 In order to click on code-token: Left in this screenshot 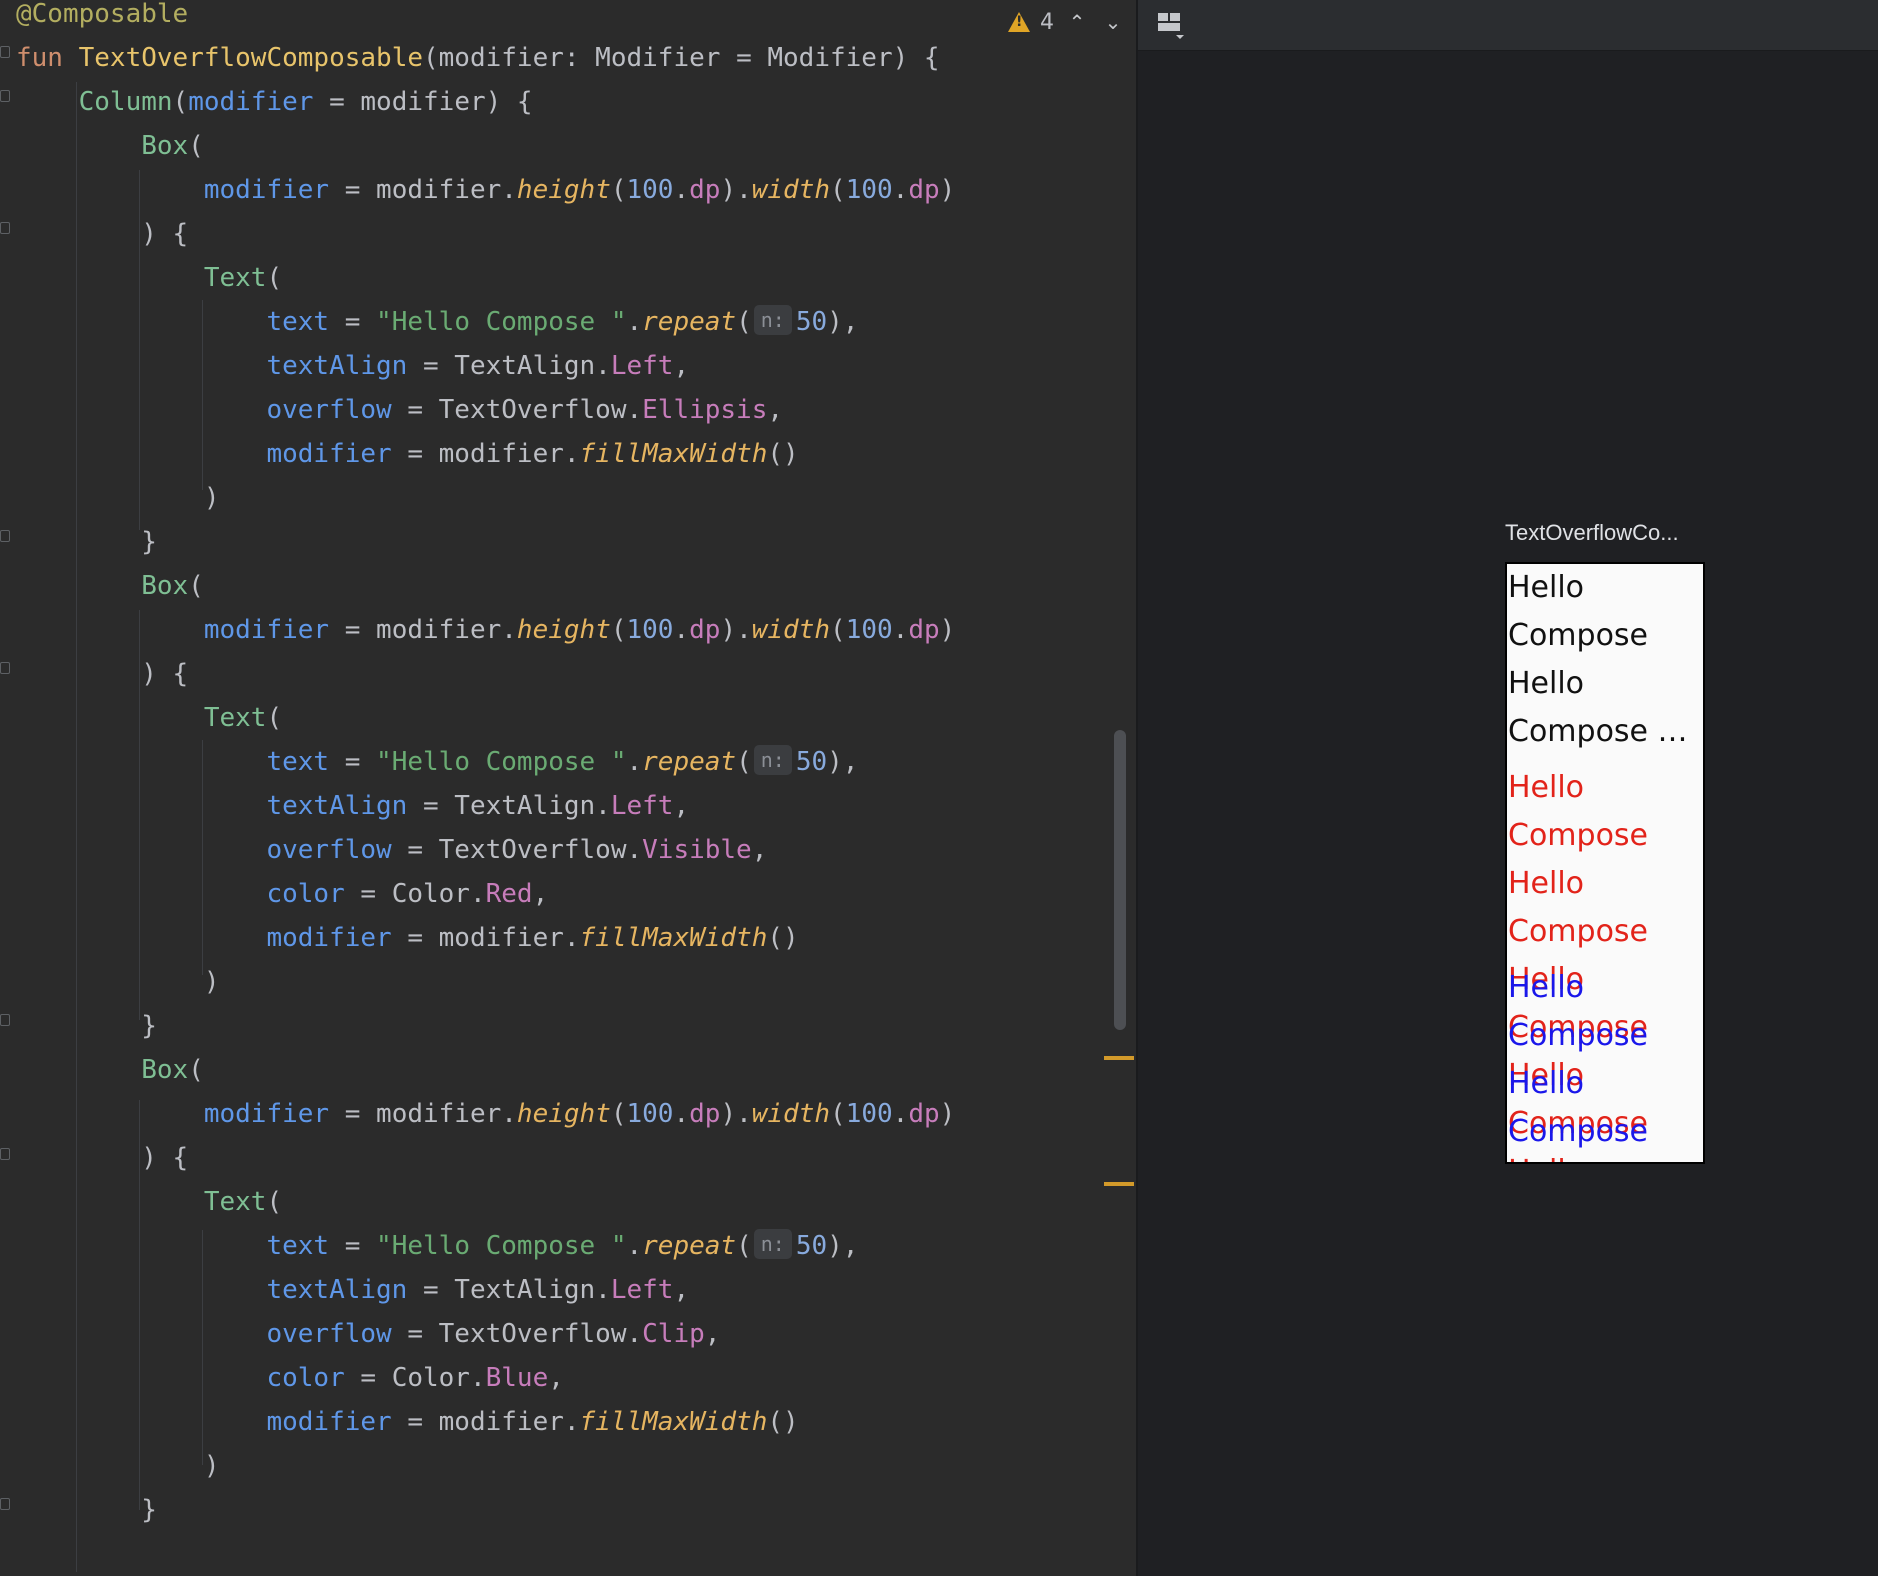, I will do `click(642, 806)`.